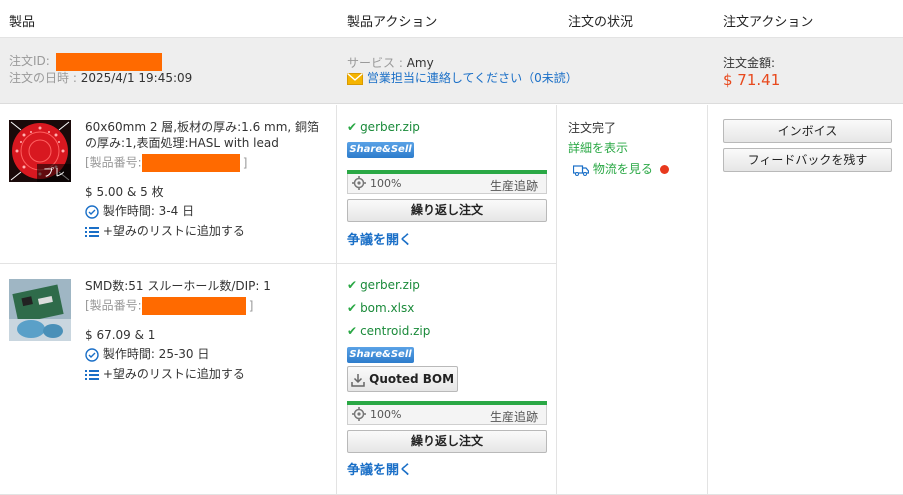  Describe the element at coordinates (355, 78) in the screenshot. I see `mail-icon` at that location.